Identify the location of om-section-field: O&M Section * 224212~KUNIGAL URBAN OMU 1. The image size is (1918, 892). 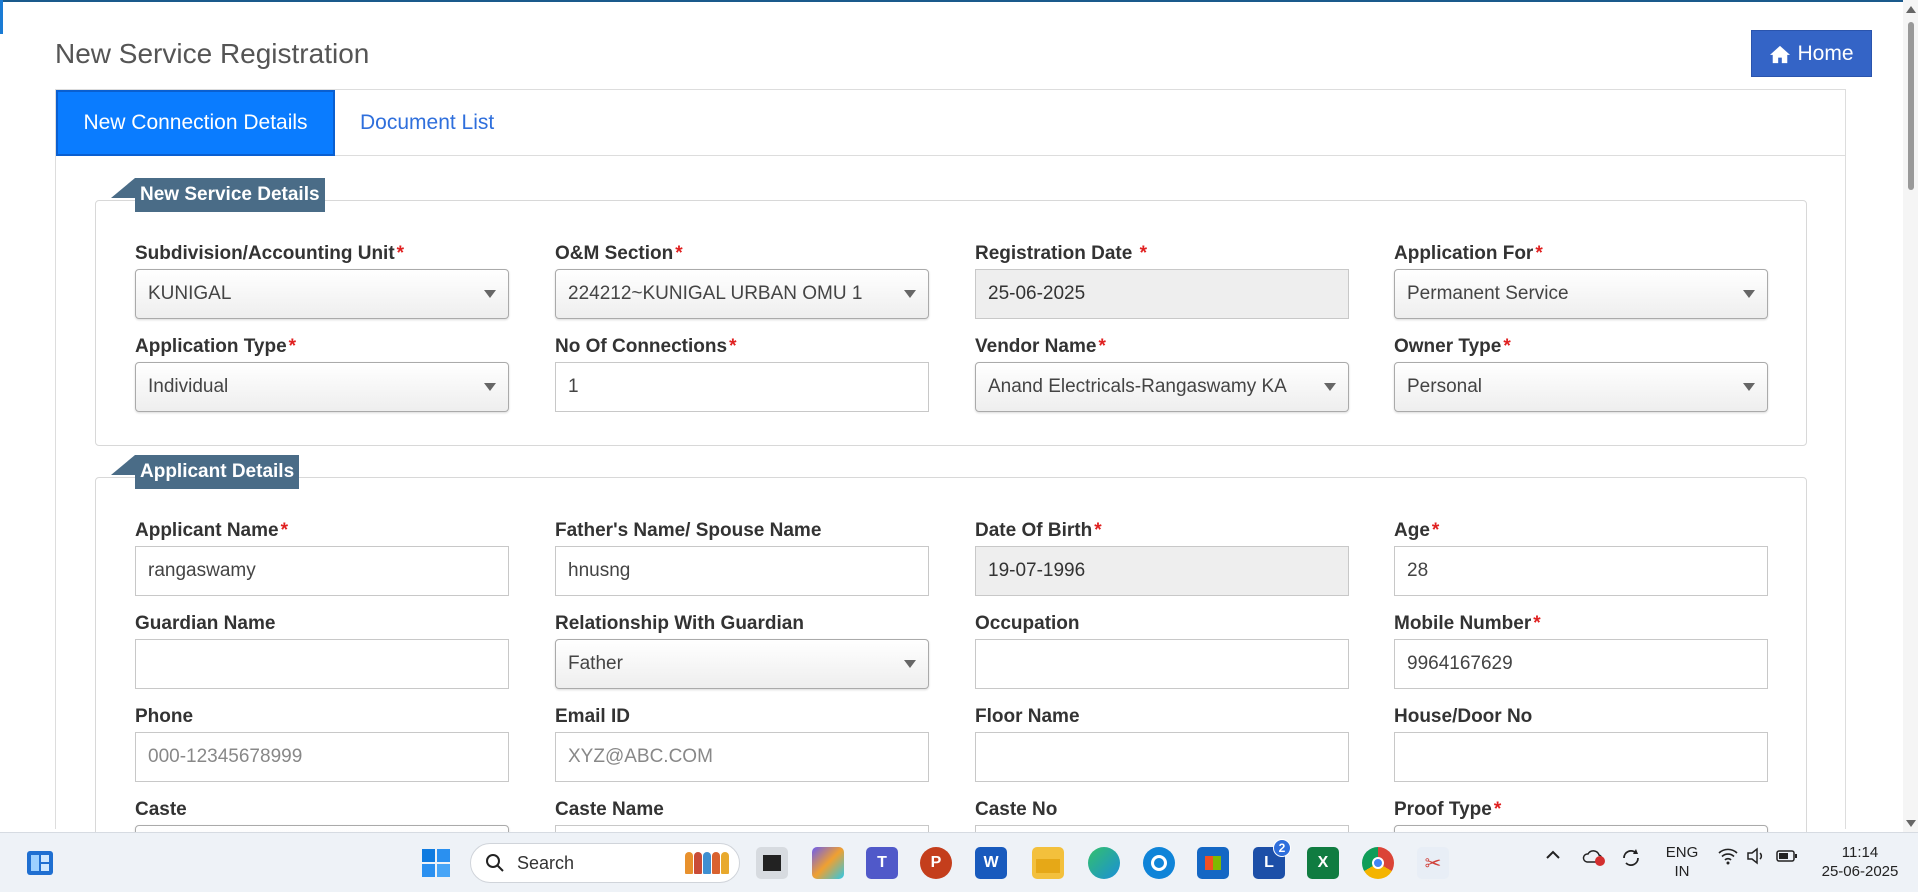
(742, 281).